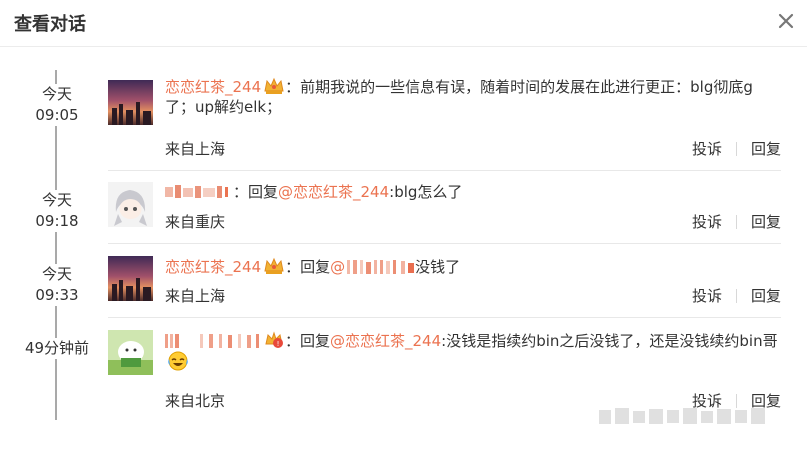 This screenshot has height=452, width=807. What do you see at coordinates (609, 341) in the screenshot?
I see `comment-text-suffix: :没钱是指续约bin之后没钱了，还是没钱续约bin哥` at bounding box center [609, 341].